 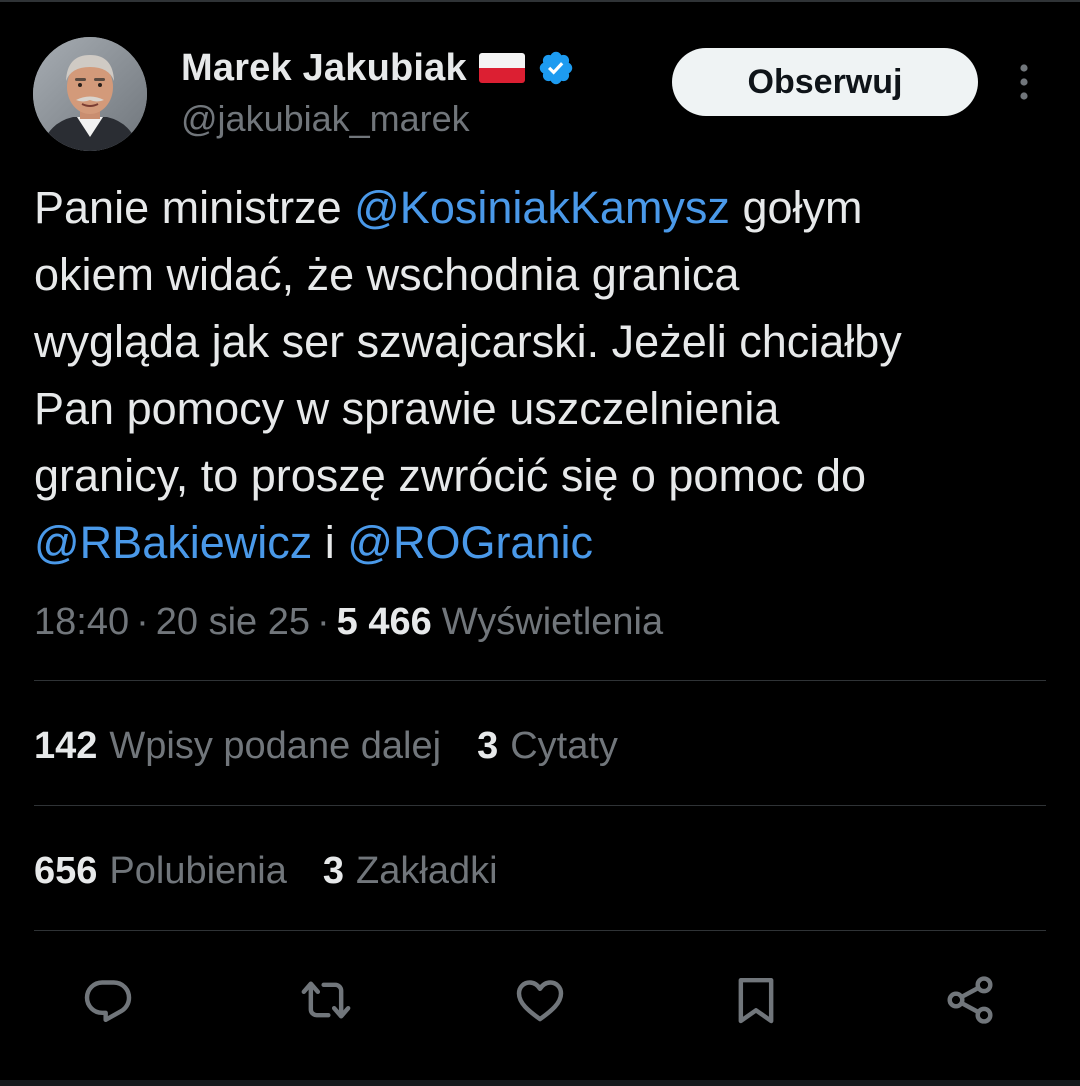 I want to click on tweet-line: okiem widać, że wschodnia granica, so click(x=387, y=274).